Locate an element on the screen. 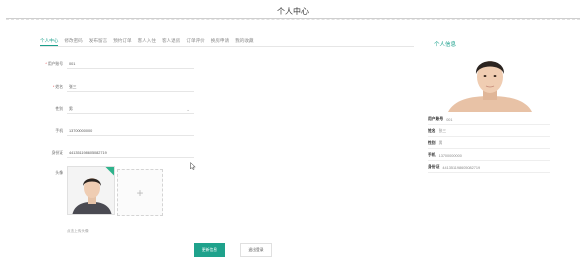 The image size is (586, 263). avatar-image is located at coordinates (91, 190).